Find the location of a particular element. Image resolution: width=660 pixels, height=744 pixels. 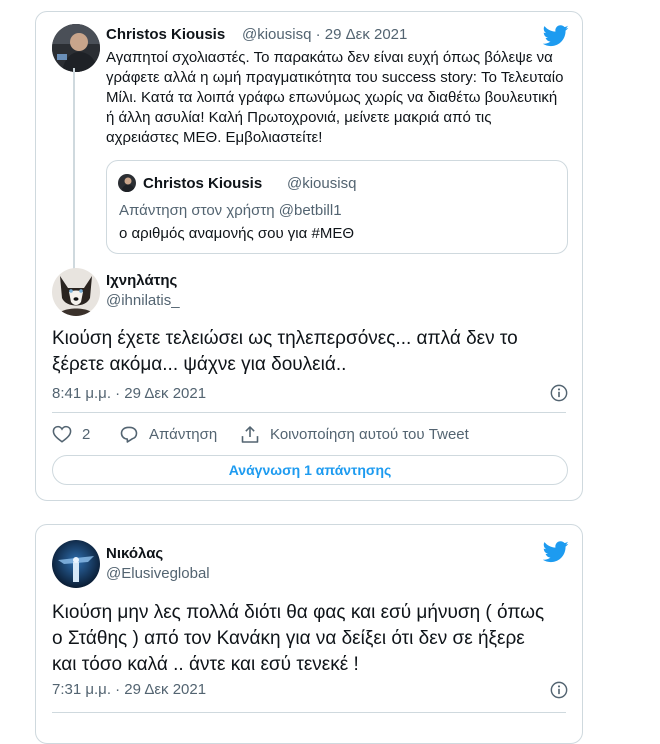

author-name: Νικόλας is located at coordinates (134, 553).